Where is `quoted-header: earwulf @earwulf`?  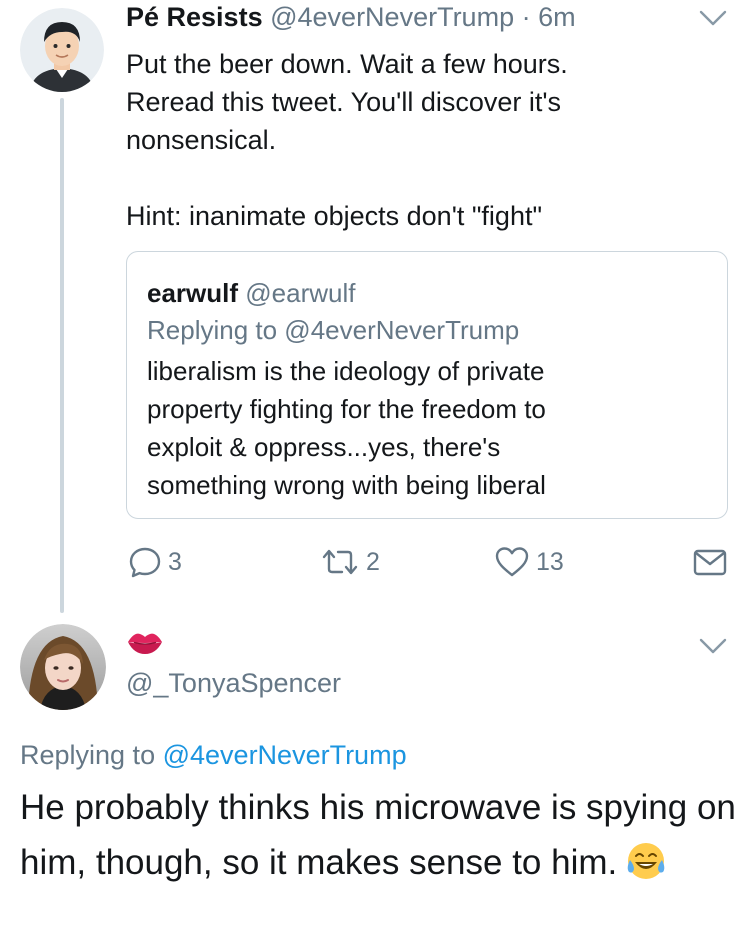
quoted-header: earwulf @earwulf is located at coordinates (251, 293).